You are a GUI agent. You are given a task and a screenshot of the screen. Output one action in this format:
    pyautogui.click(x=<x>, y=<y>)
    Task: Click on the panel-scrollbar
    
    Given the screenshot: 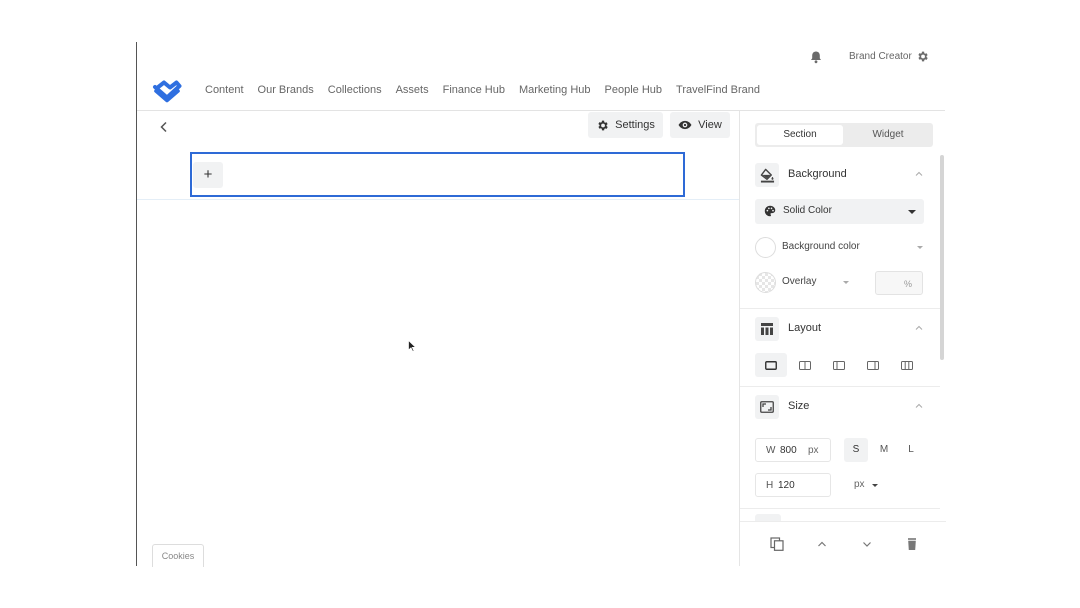 What is the action you would take?
    pyautogui.click(x=942, y=257)
    